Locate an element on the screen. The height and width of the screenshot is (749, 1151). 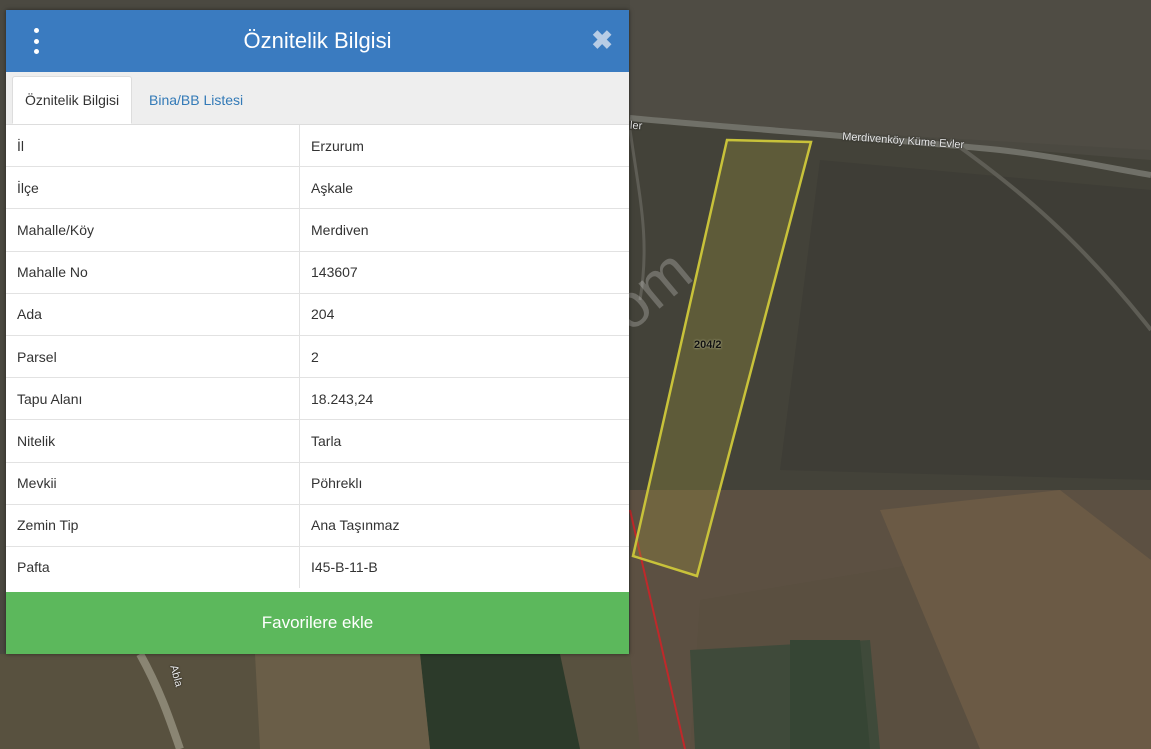
row-value: Aşkale is located at coordinates (464, 187).